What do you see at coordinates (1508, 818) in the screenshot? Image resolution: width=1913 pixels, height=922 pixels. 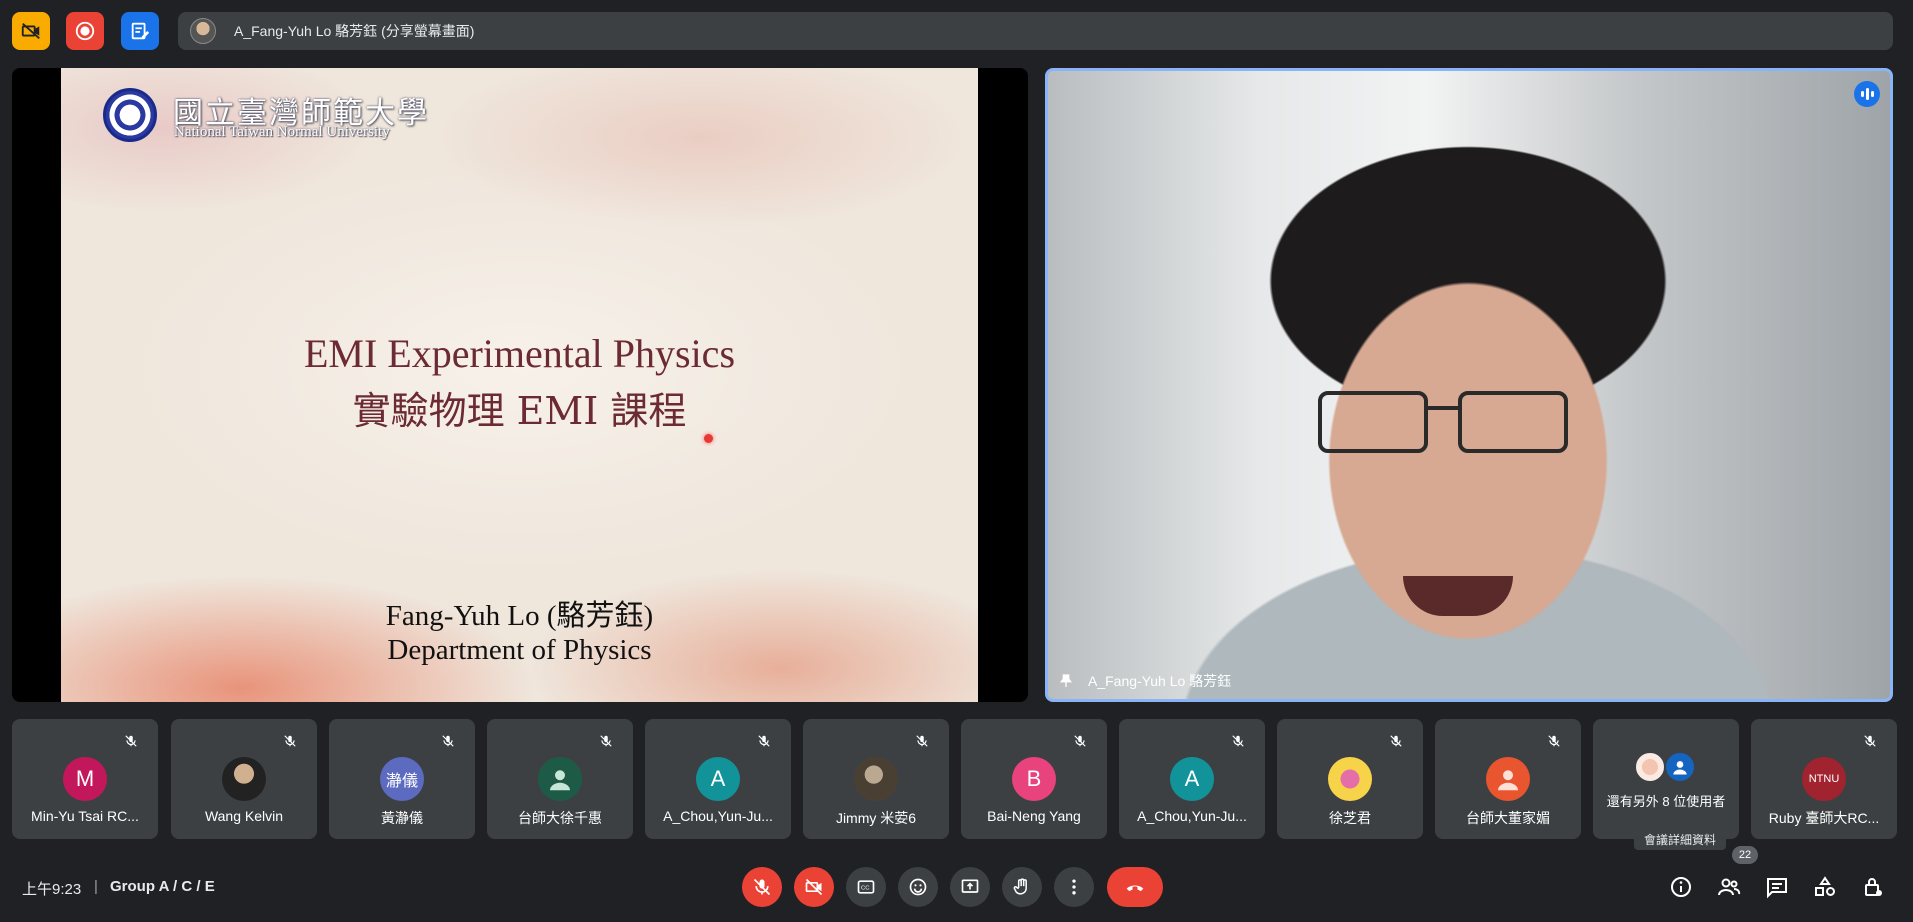 I see `participant-name: 台師大董家媚` at bounding box center [1508, 818].